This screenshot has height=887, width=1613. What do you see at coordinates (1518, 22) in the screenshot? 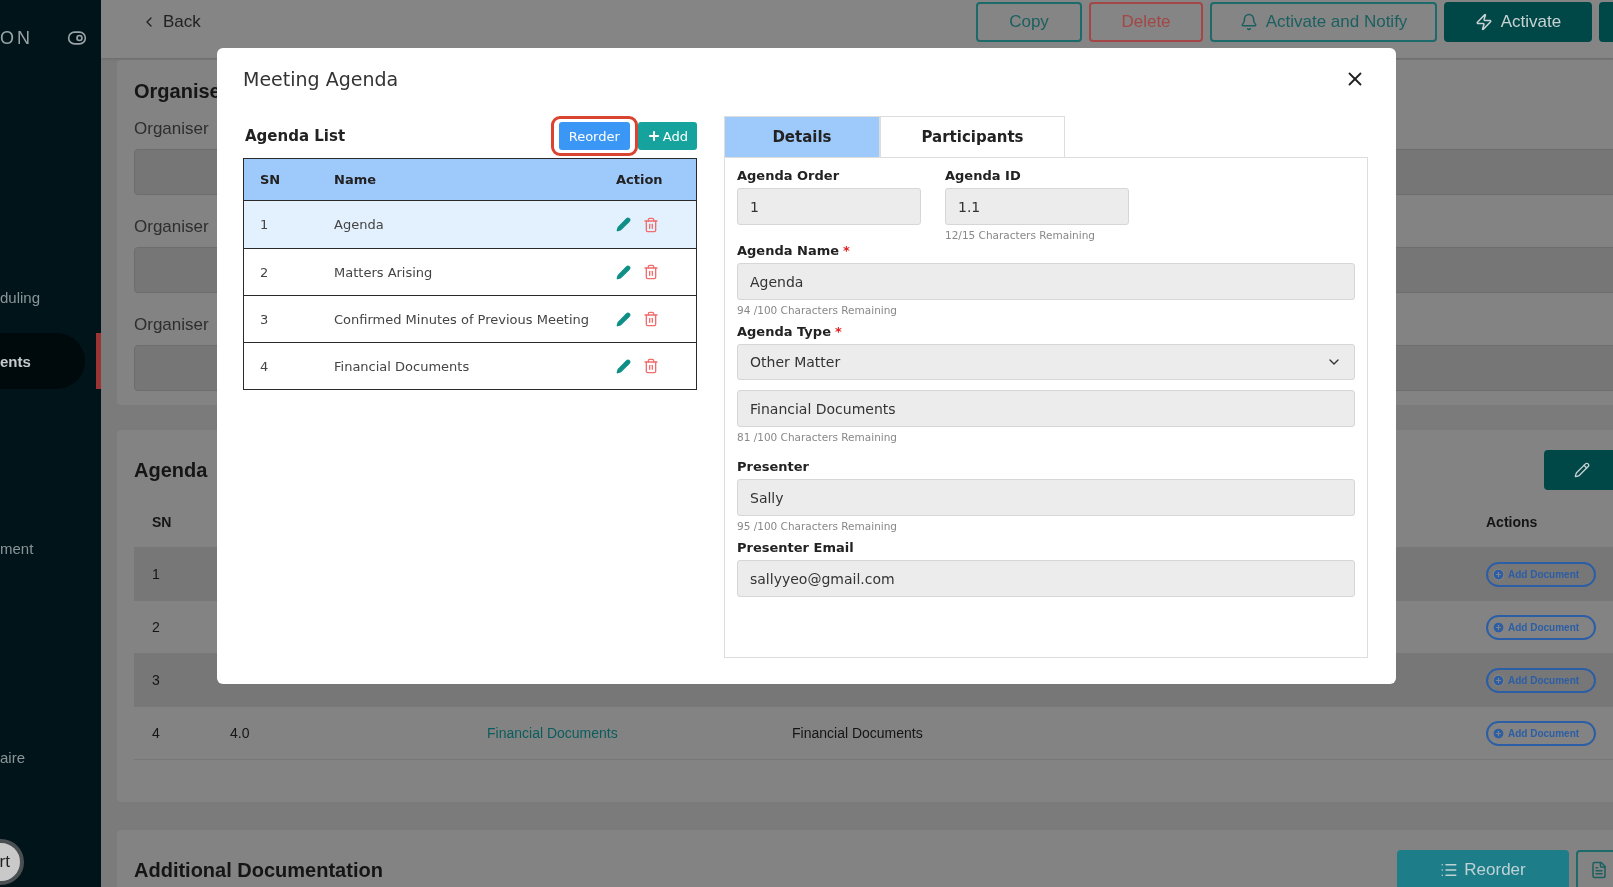
I see `action-button: Activate` at bounding box center [1518, 22].